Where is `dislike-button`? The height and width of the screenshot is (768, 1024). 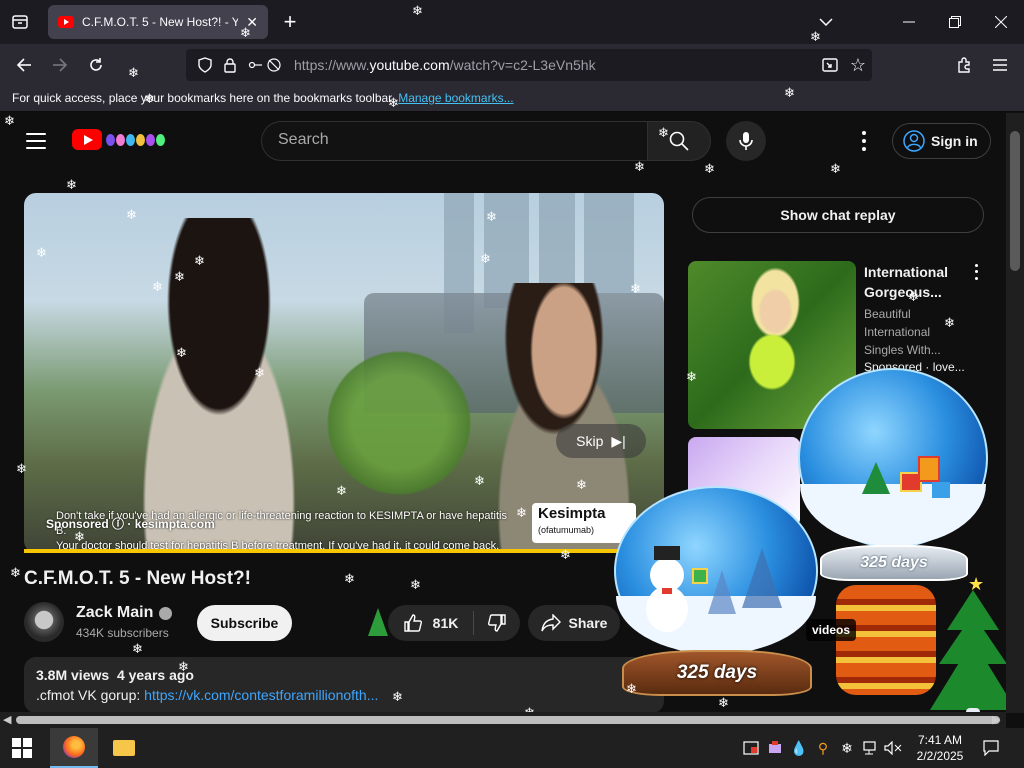
dislike-button is located at coordinates (497, 623).